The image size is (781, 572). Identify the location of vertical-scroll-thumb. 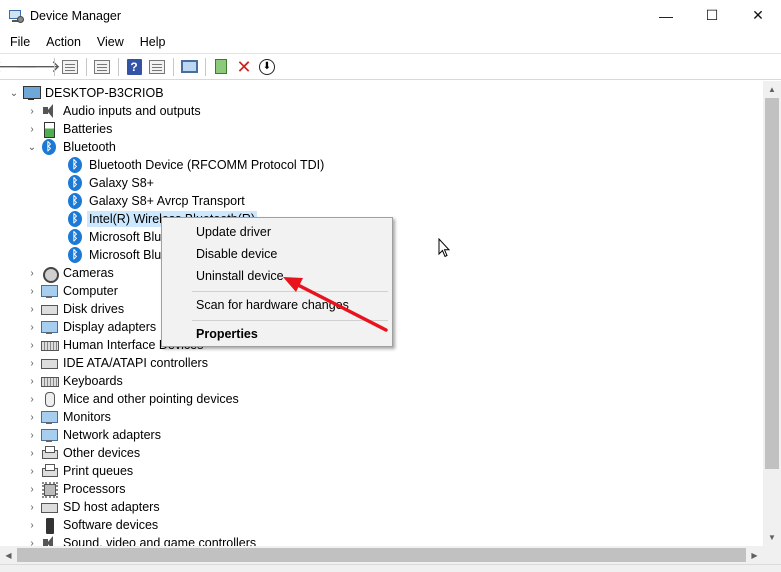
(772, 283).